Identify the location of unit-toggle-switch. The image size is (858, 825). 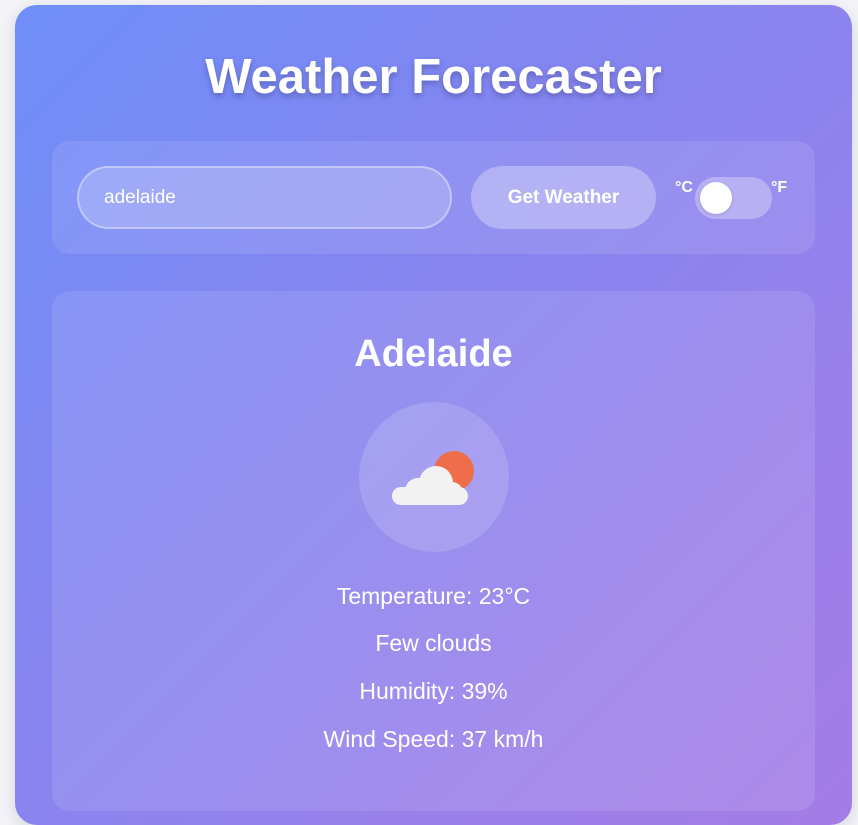
(733, 198).